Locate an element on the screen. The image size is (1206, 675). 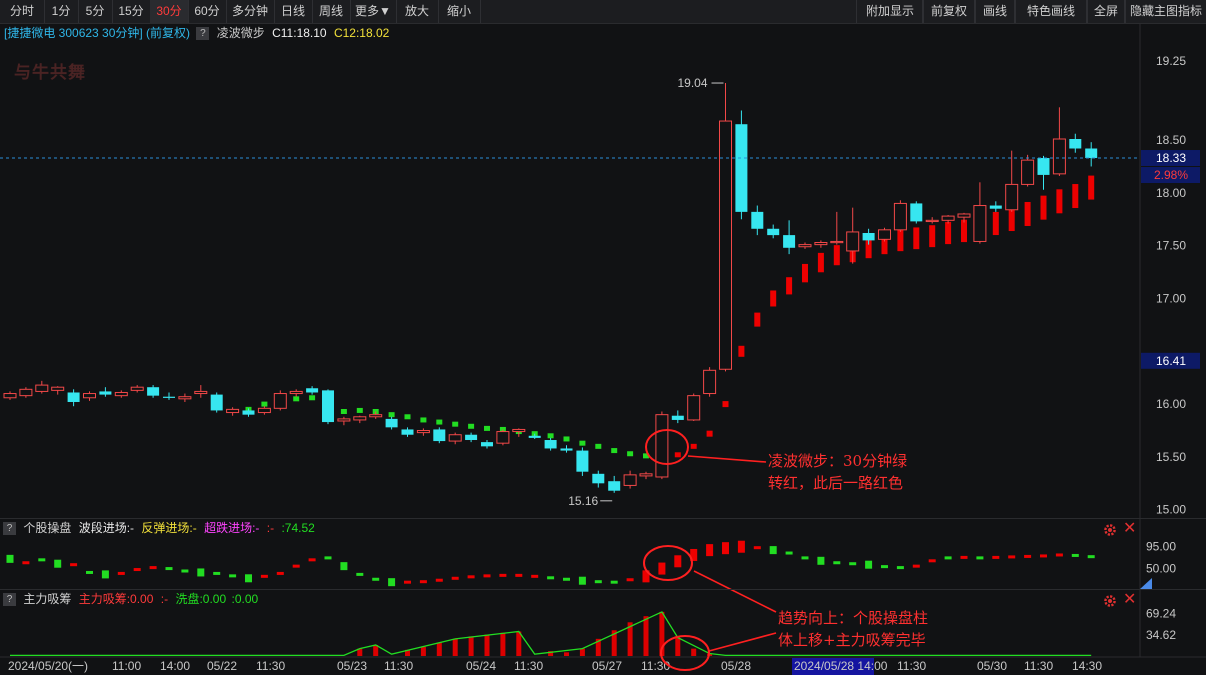
time-tick-label: 11:30 is located at coordinates (1038, 666).